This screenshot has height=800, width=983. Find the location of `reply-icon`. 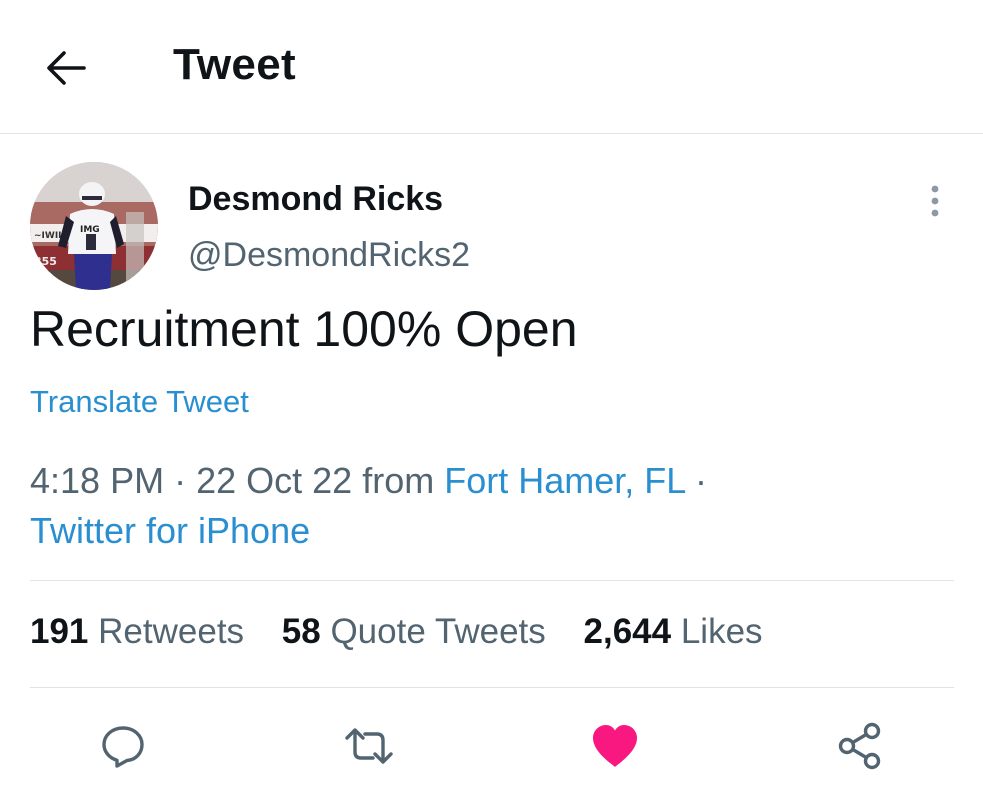

reply-icon is located at coordinates (123, 747).